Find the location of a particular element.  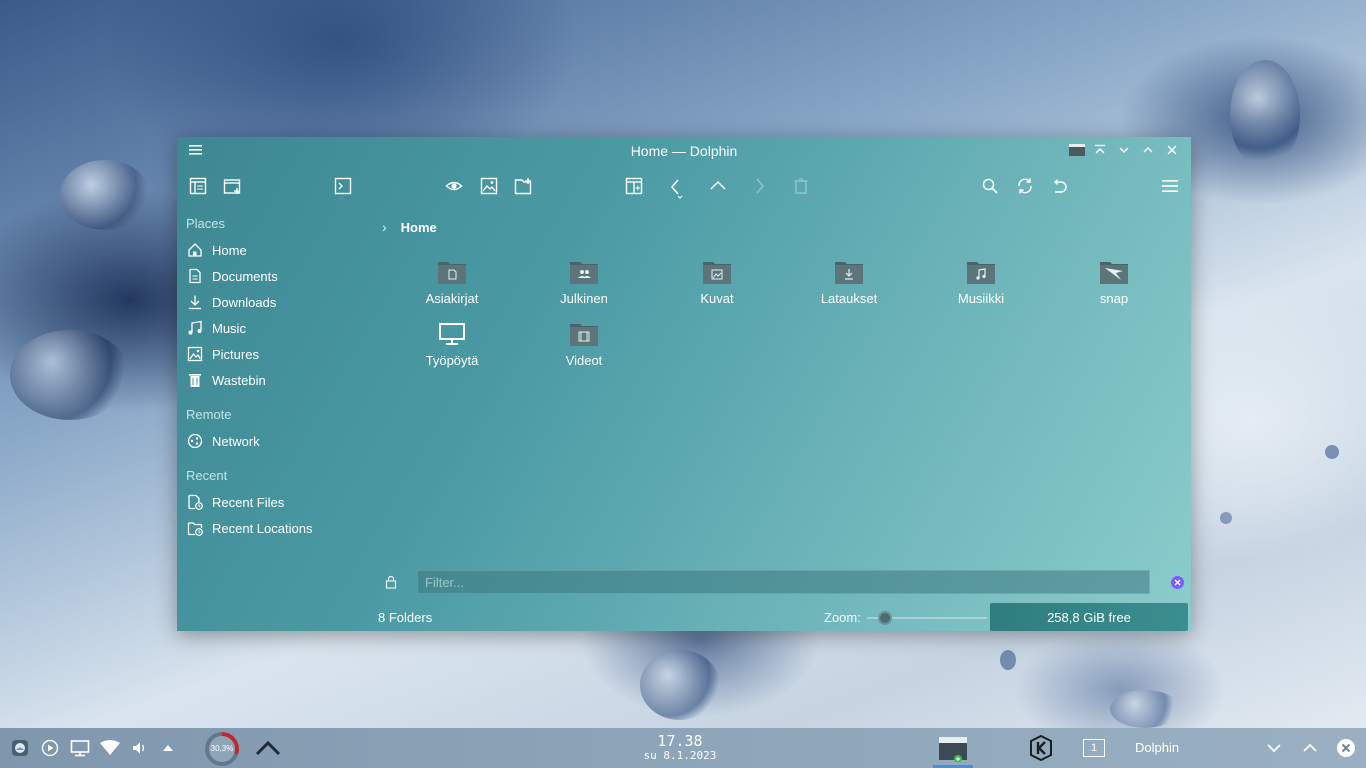

toolbar is located at coordinates (684, 187).